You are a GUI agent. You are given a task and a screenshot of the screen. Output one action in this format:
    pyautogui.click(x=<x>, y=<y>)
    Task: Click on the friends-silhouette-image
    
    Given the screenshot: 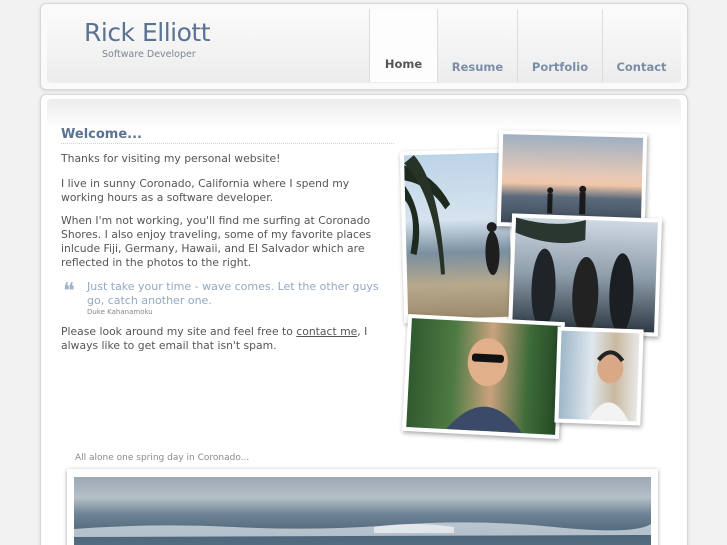 What is the action you would take?
    pyautogui.click(x=585, y=275)
    